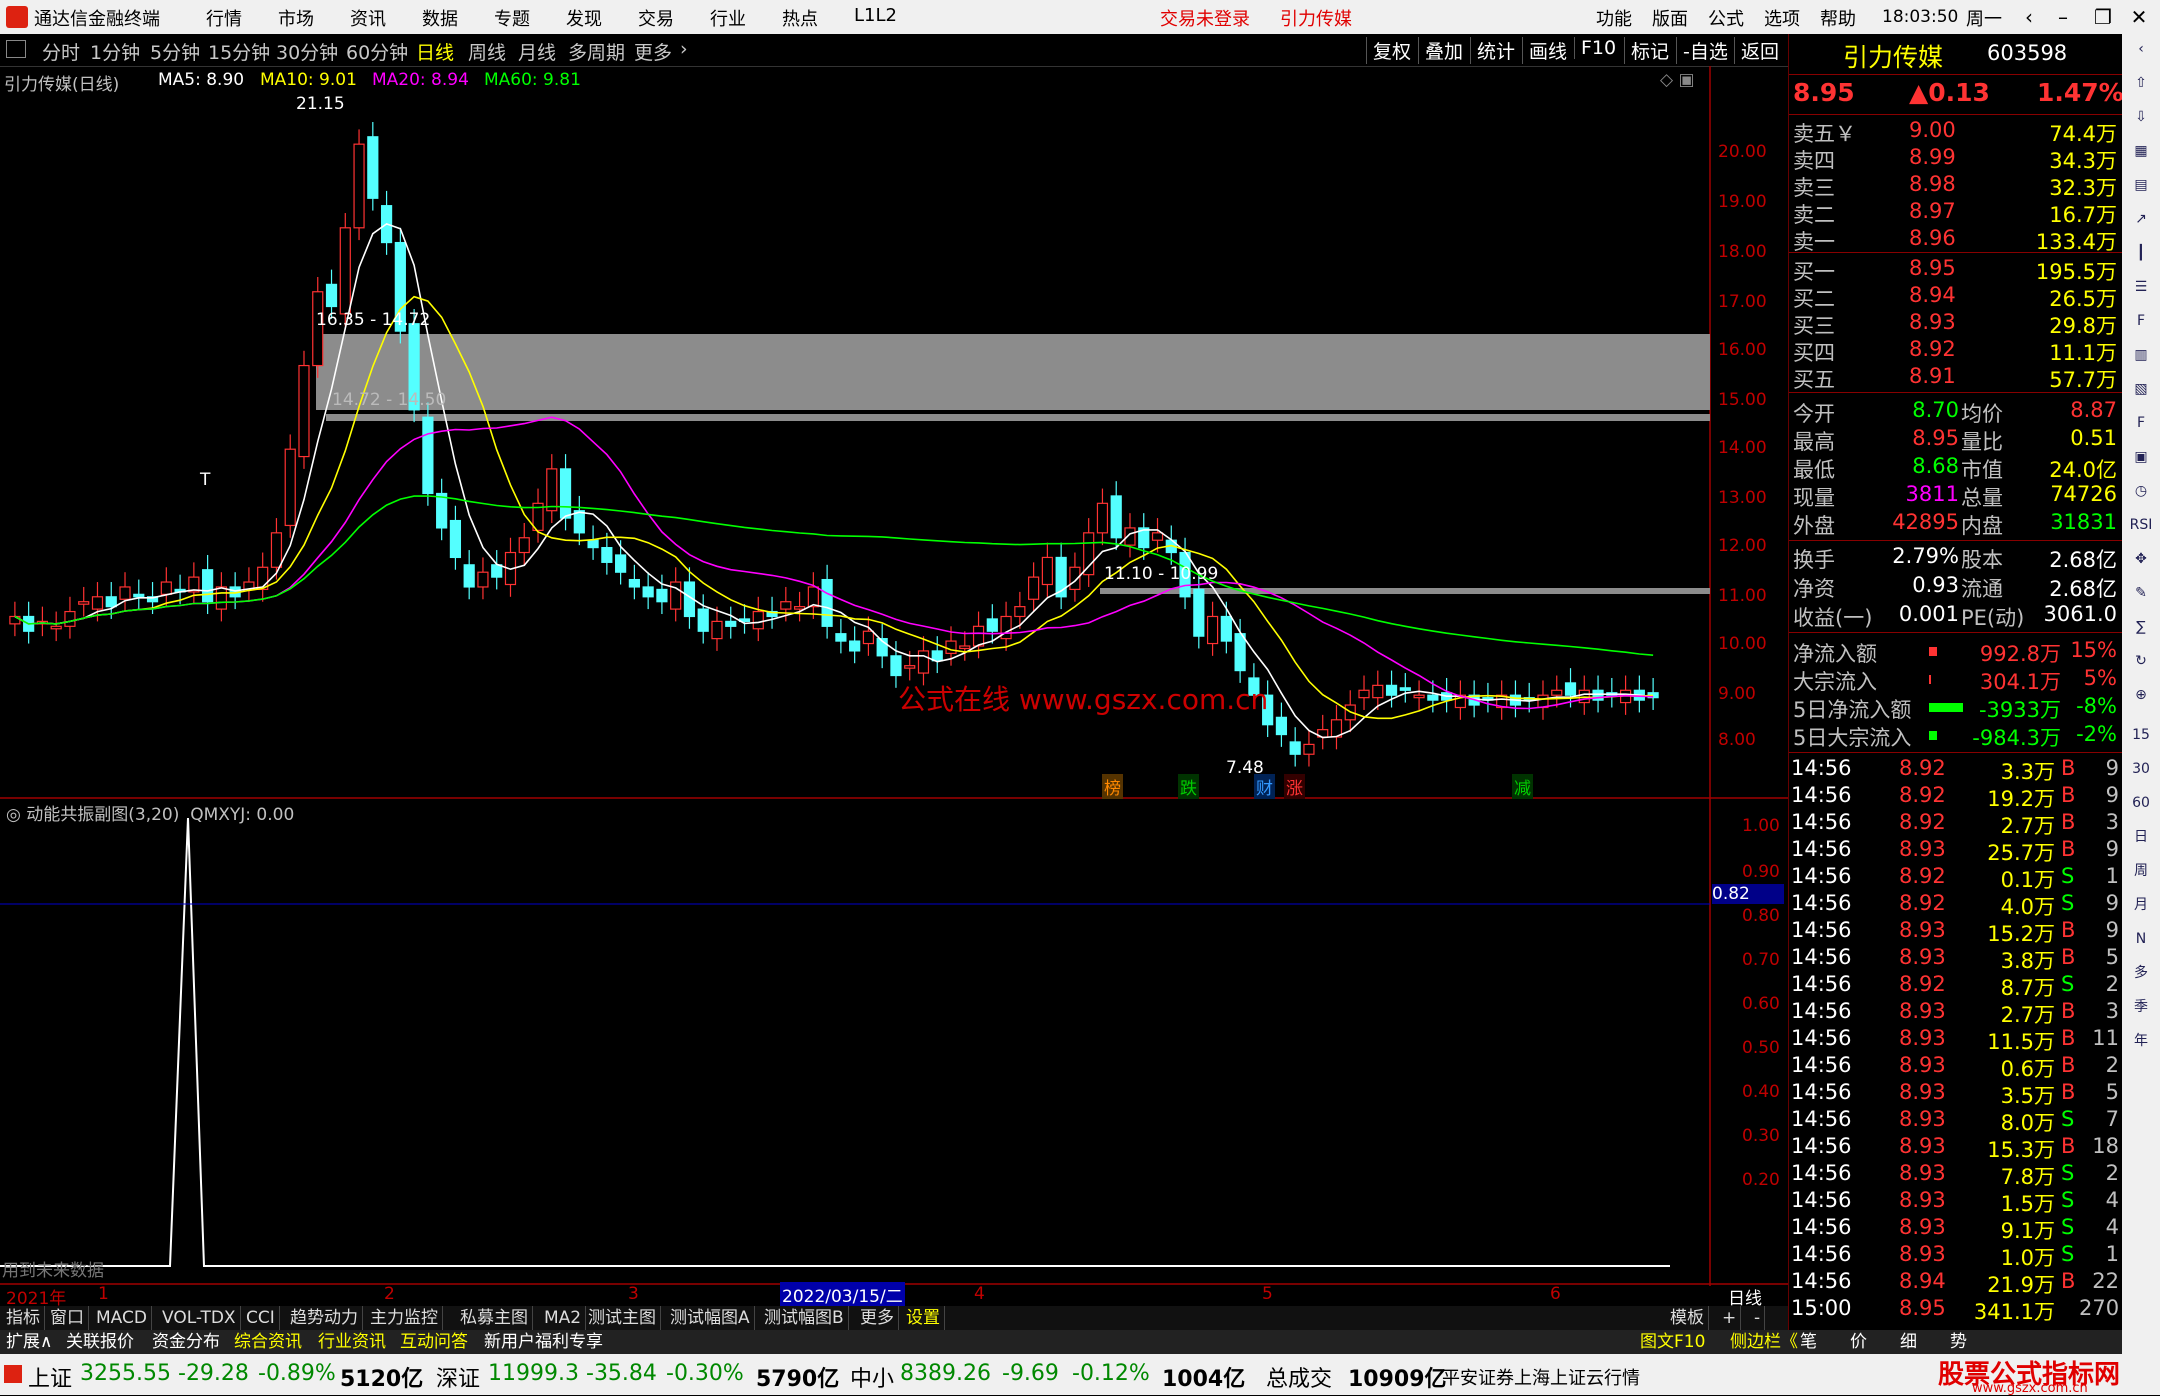 Image resolution: width=2160 pixels, height=1396 pixels. What do you see at coordinates (377, 51) in the screenshot?
I see `period-tab: 60分钟` at bounding box center [377, 51].